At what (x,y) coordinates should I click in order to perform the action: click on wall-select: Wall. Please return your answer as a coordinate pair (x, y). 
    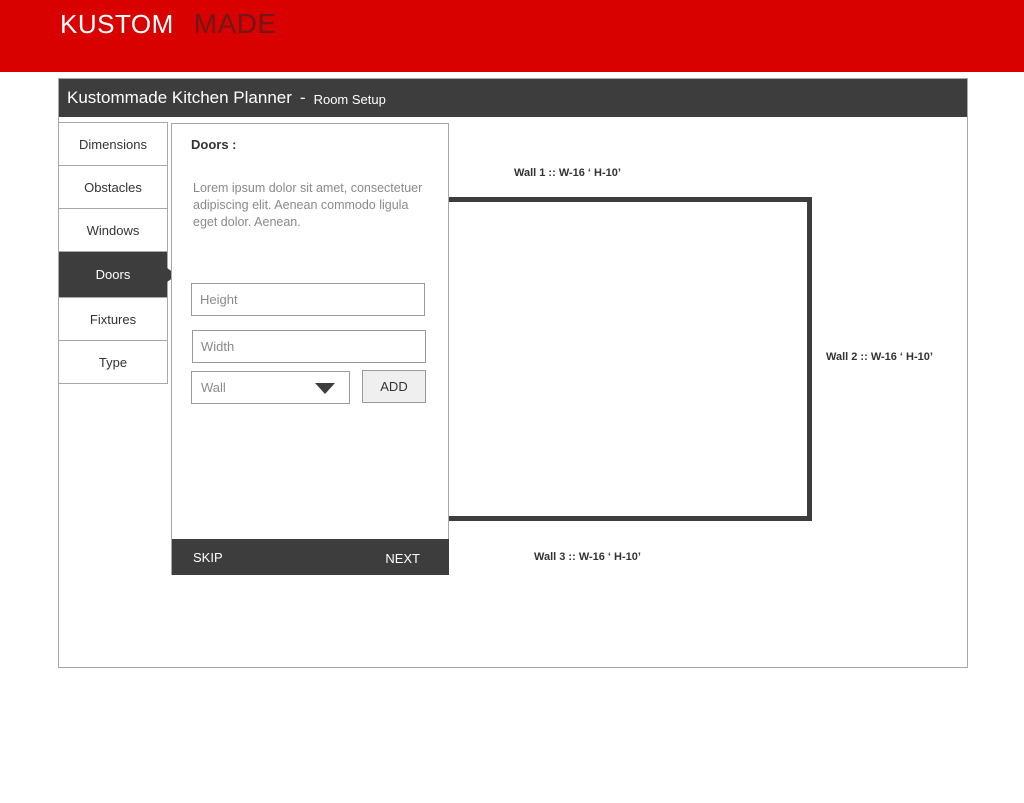
    Looking at the image, I should click on (270, 387).